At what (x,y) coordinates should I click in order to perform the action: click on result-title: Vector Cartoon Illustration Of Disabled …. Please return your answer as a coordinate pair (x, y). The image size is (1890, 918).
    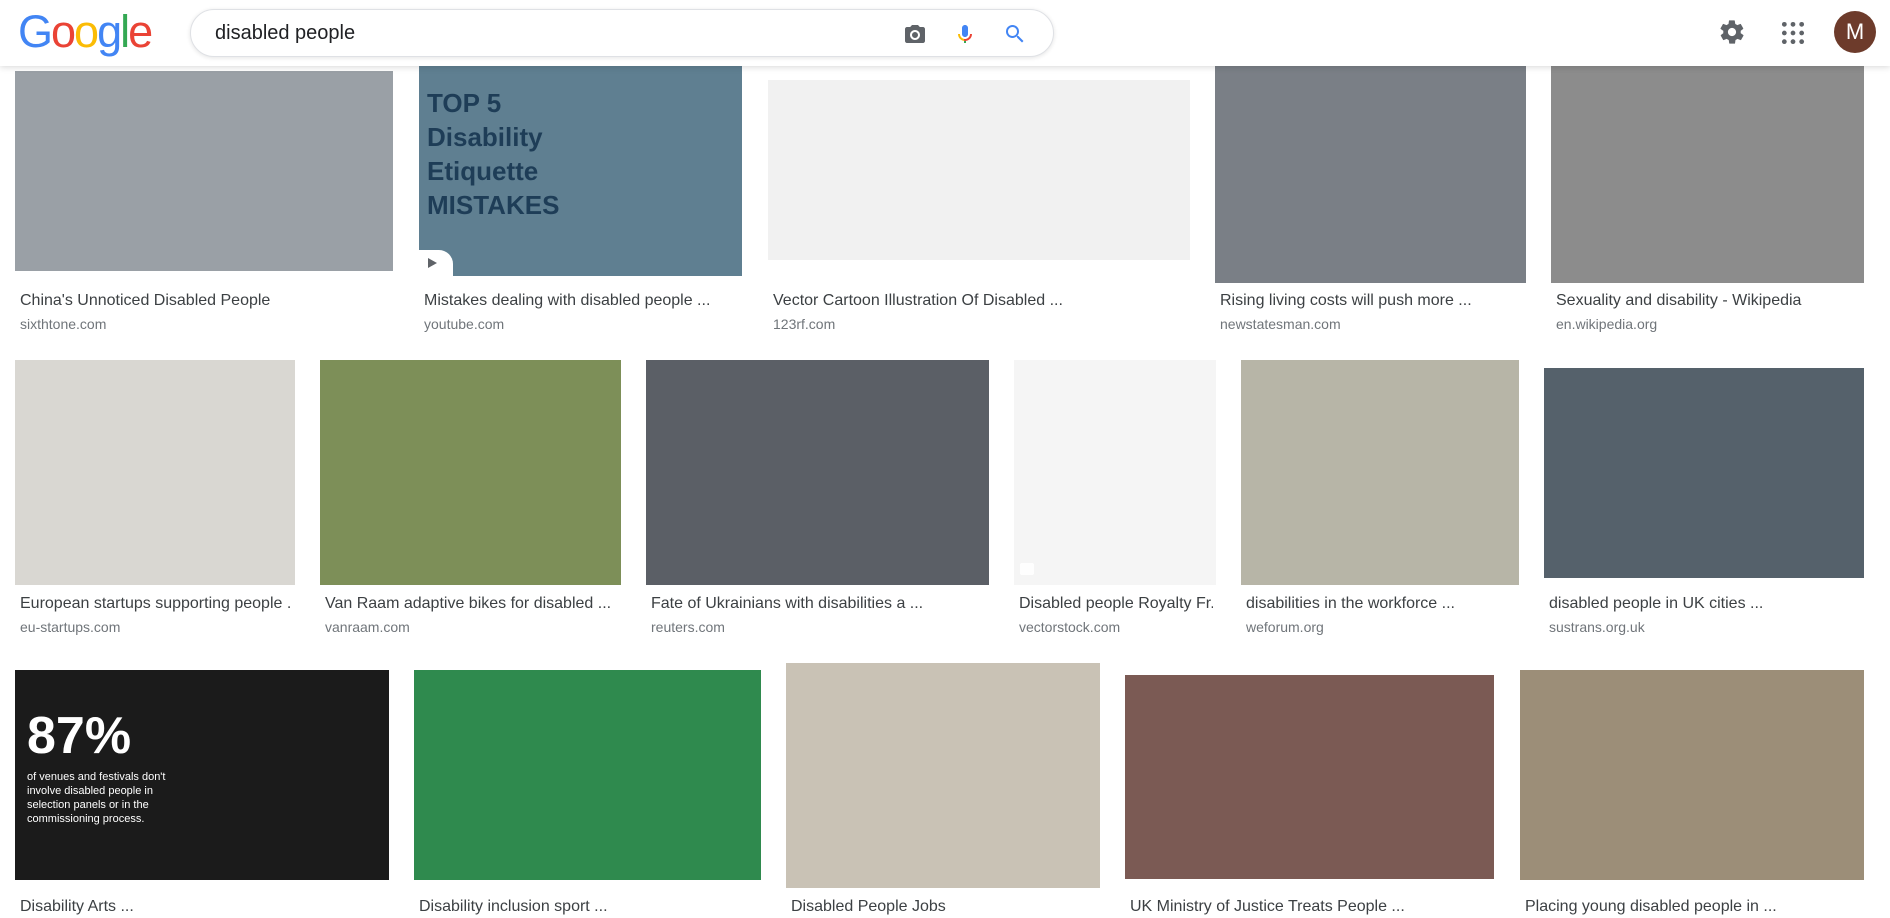
    Looking at the image, I should click on (980, 301).